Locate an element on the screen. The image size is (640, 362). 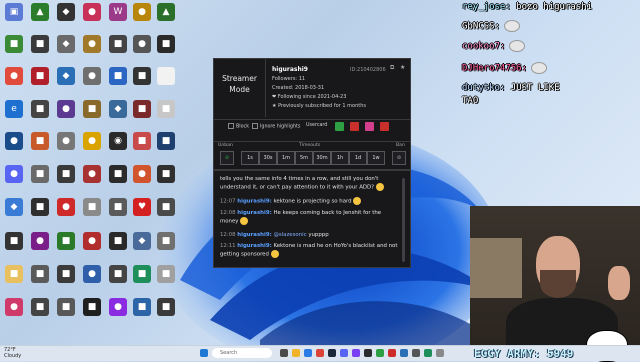
pin-icon: ★ is located at coordinates (403, 68).